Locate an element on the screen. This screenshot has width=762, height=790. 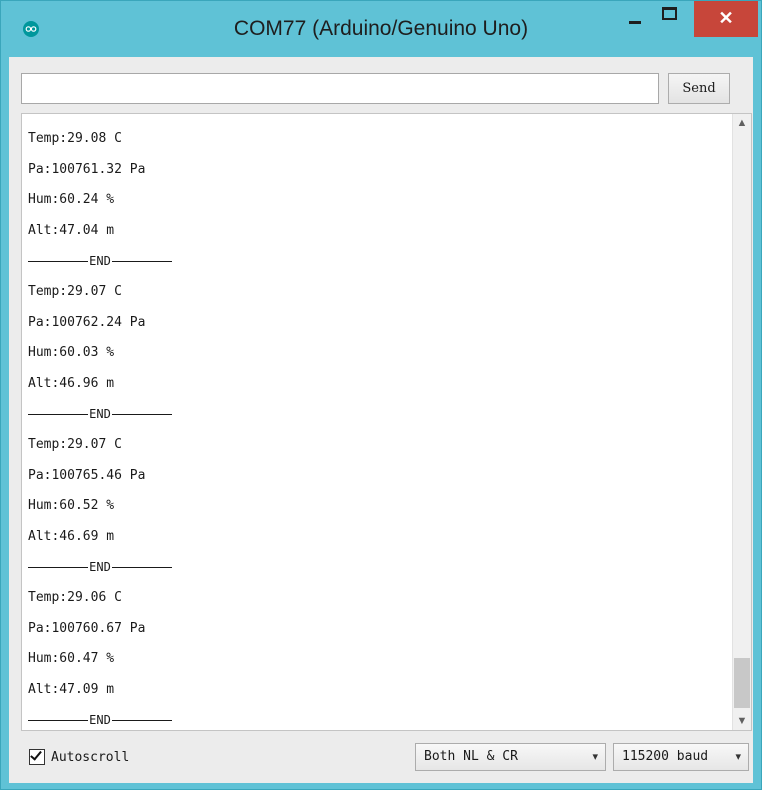
scrollbar-thumb is located at coordinates (742, 683).